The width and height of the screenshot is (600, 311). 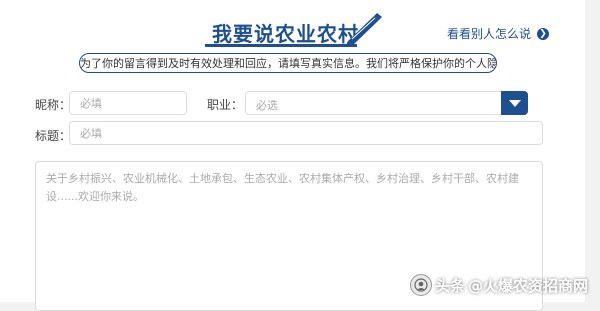 What do you see at coordinates (386, 103) in the screenshot?
I see `occupation-select: 必选` at bounding box center [386, 103].